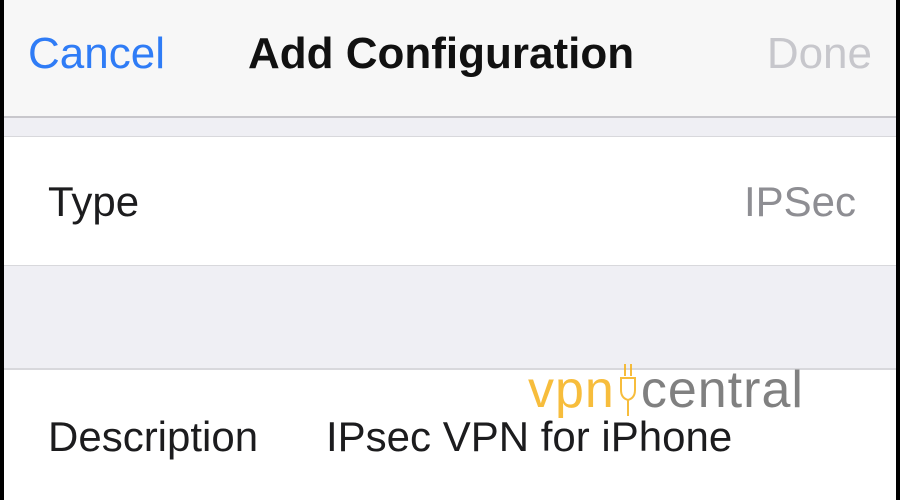 The height and width of the screenshot is (500, 900). I want to click on section-spacer, so click(450, 127).